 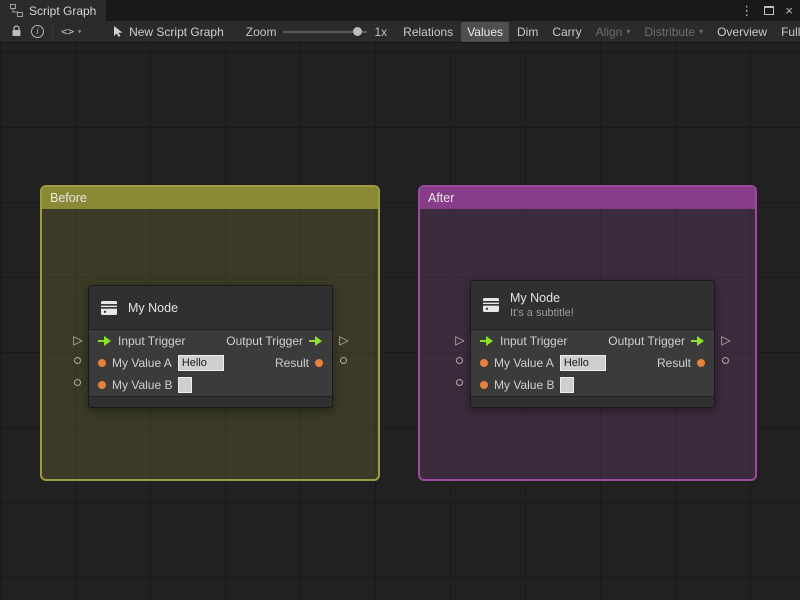 What do you see at coordinates (325, 32) in the screenshot?
I see `zoom-slider` at bounding box center [325, 32].